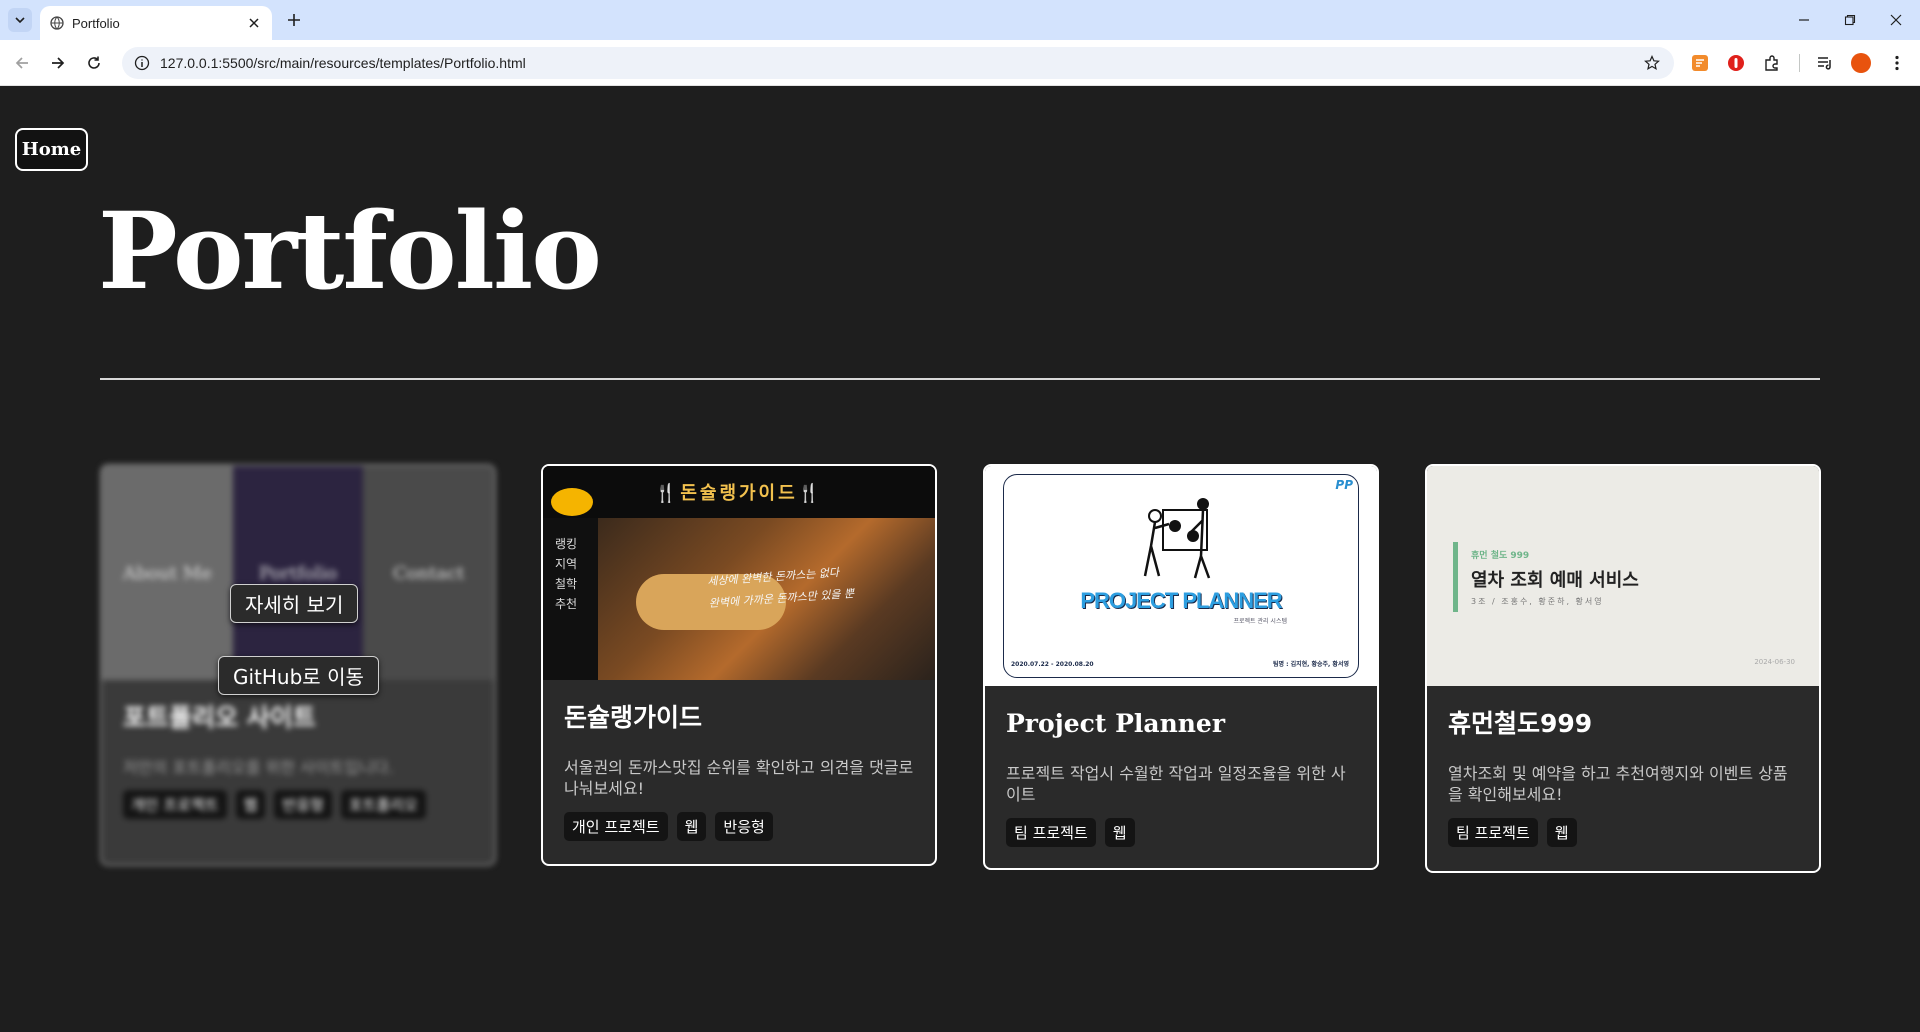 This screenshot has height=1032, width=1920. Describe the element at coordinates (566, 574) in the screenshot. I see `thumb-menu: 랭킹 지역 철학 추천` at that location.